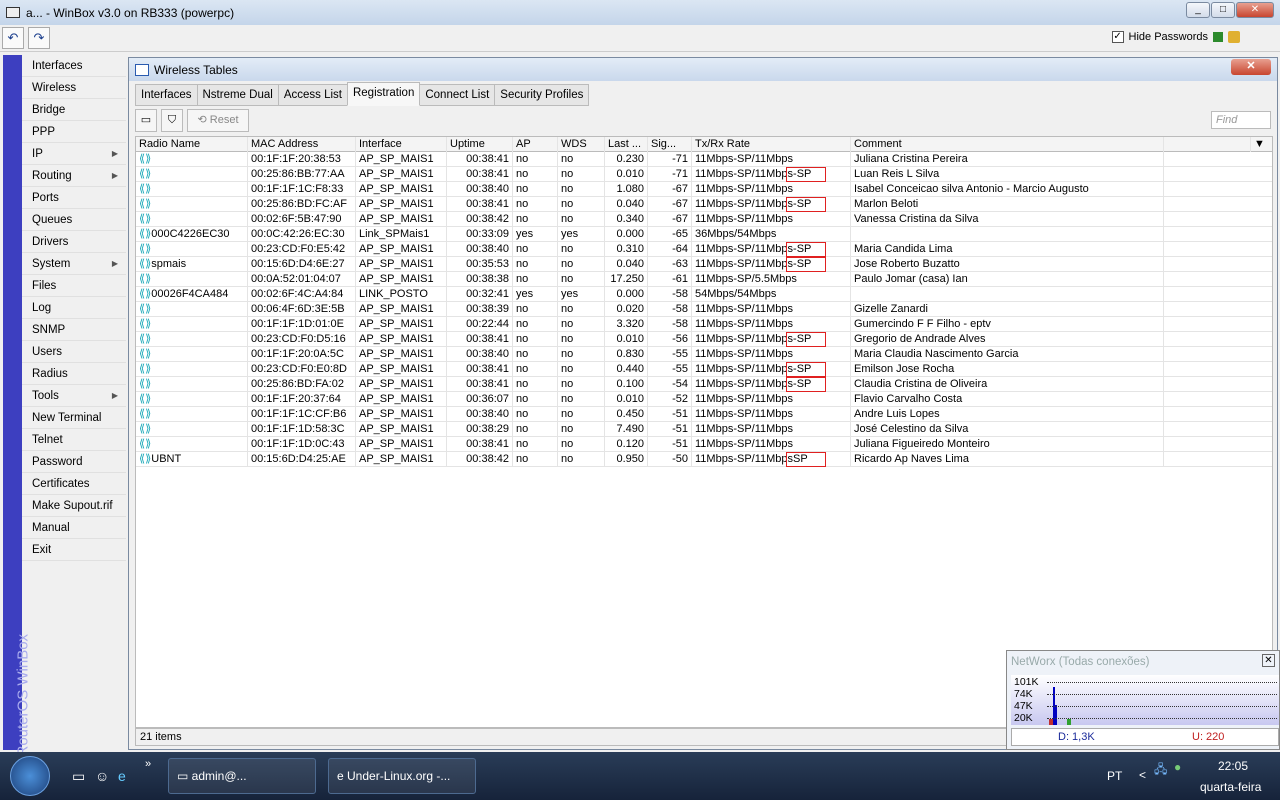  Describe the element at coordinates (1255, 10) in the screenshot. I see `close-button: ✕` at that location.